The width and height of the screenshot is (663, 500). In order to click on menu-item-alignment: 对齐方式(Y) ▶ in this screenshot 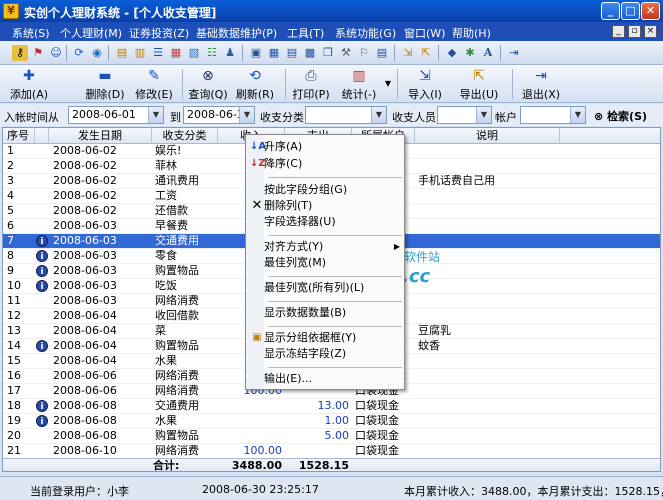, I will do `click(334, 247)`.